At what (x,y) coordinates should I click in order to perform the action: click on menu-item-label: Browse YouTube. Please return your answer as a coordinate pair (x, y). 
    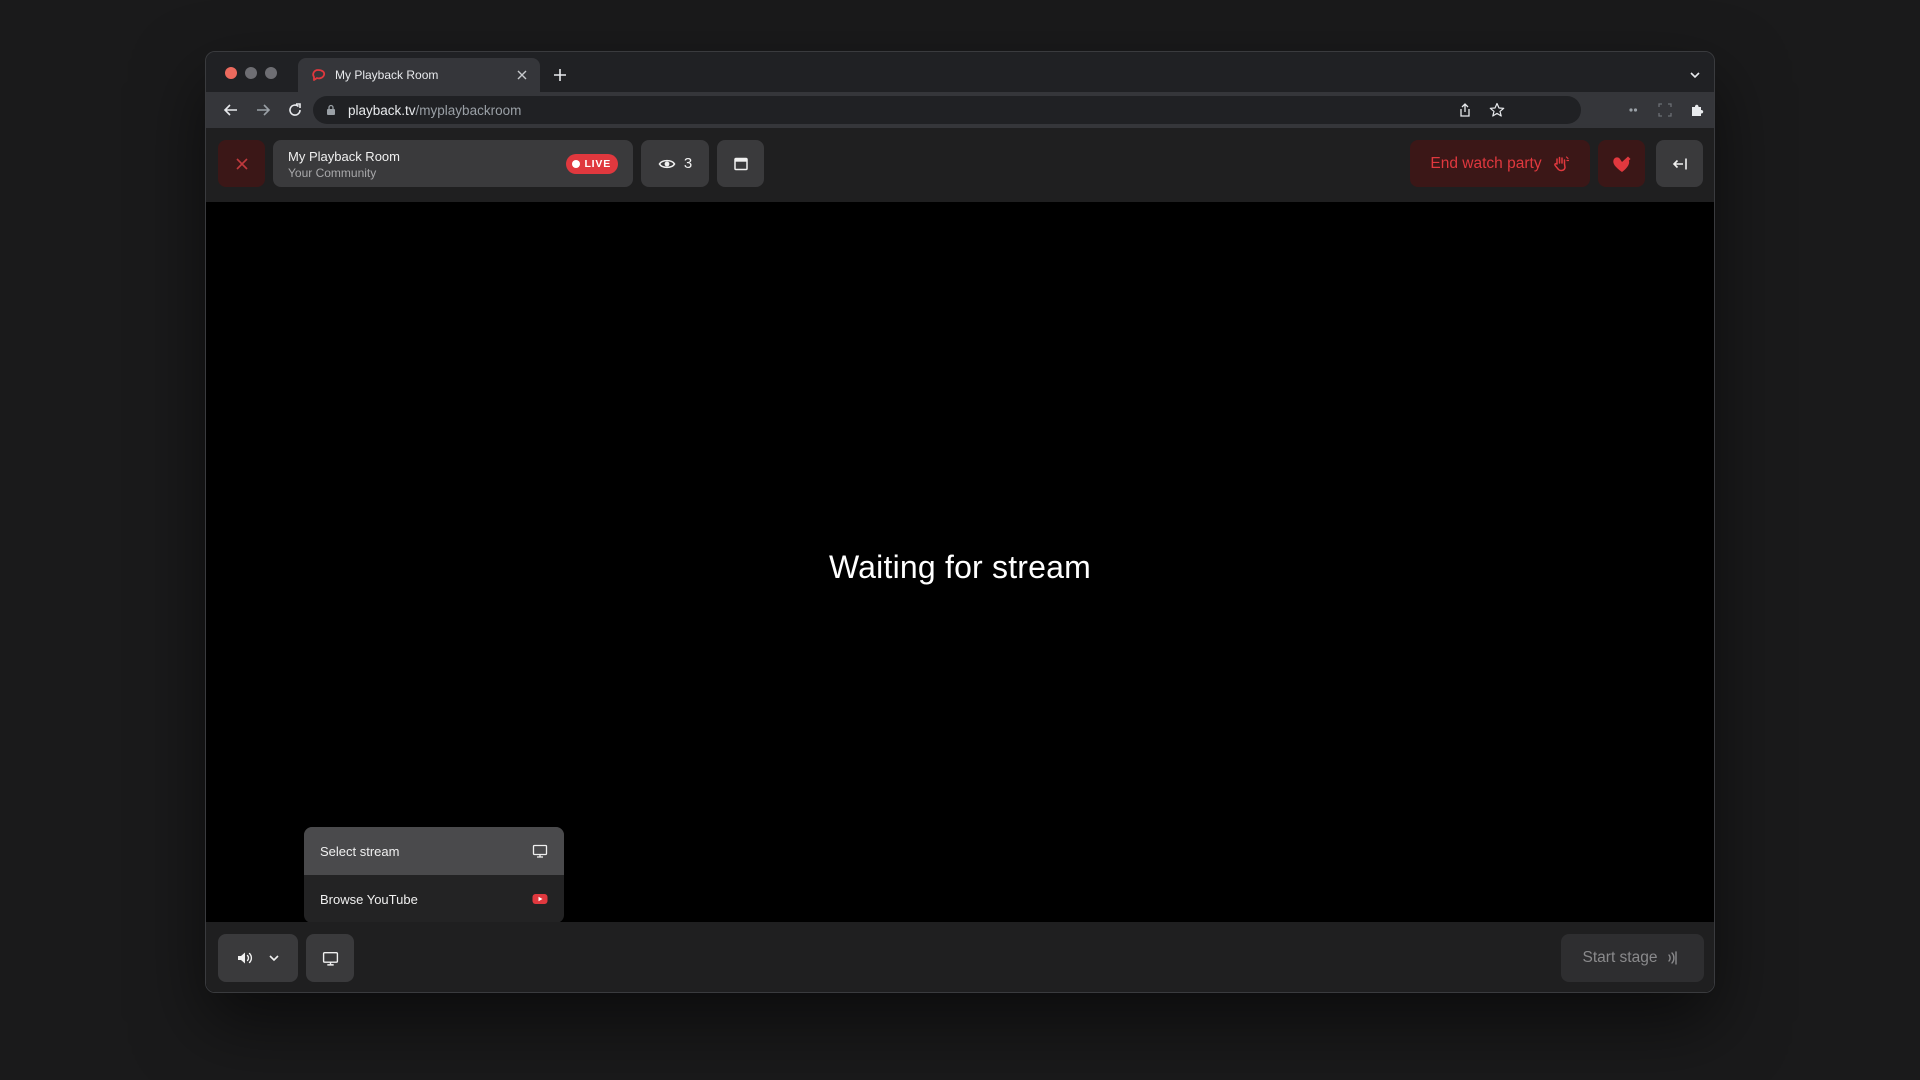
    Looking at the image, I should click on (369, 899).